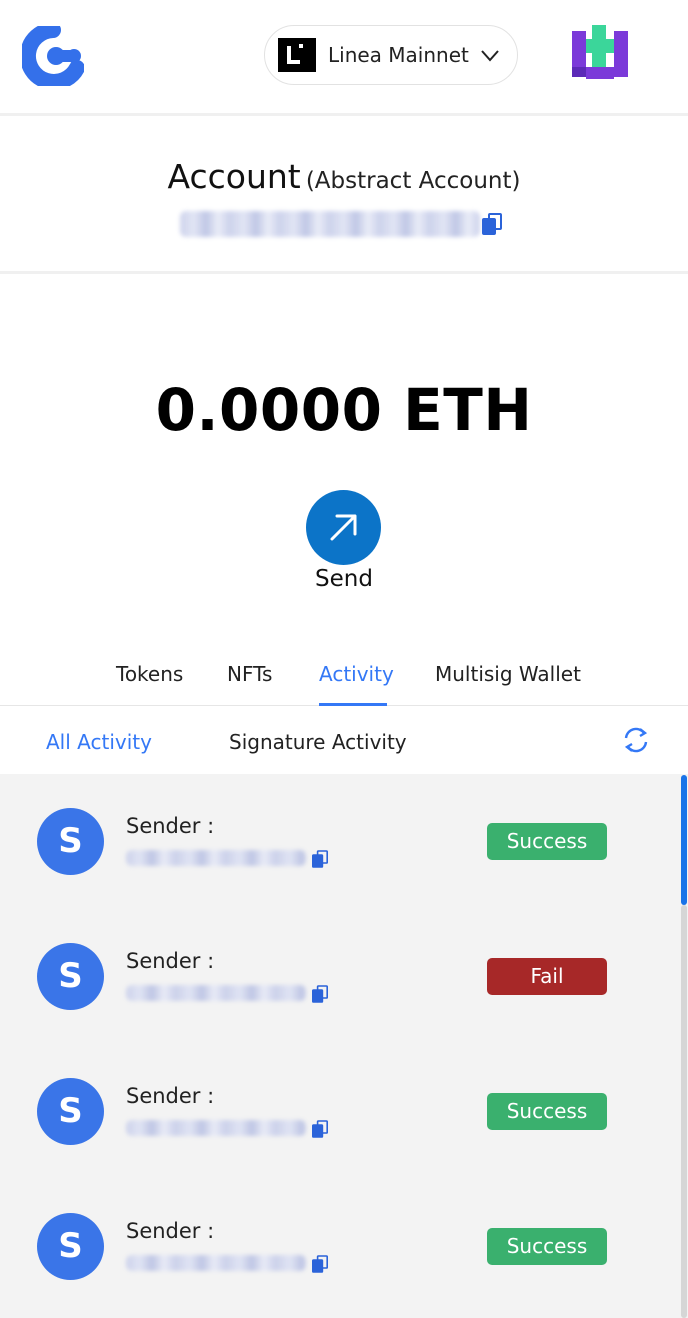  What do you see at coordinates (344, 579) in the screenshot?
I see `send-label: Send` at bounding box center [344, 579].